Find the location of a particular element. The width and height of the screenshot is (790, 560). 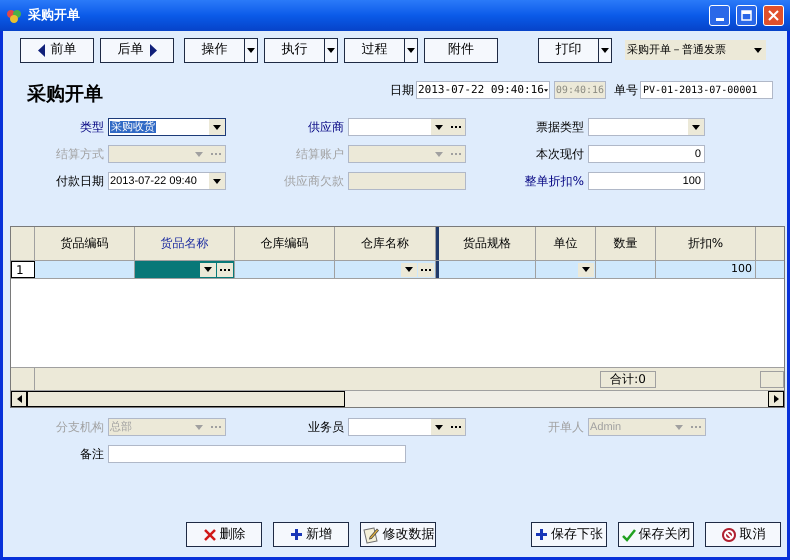

total-cell: 合计:0 is located at coordinates (628, 379).